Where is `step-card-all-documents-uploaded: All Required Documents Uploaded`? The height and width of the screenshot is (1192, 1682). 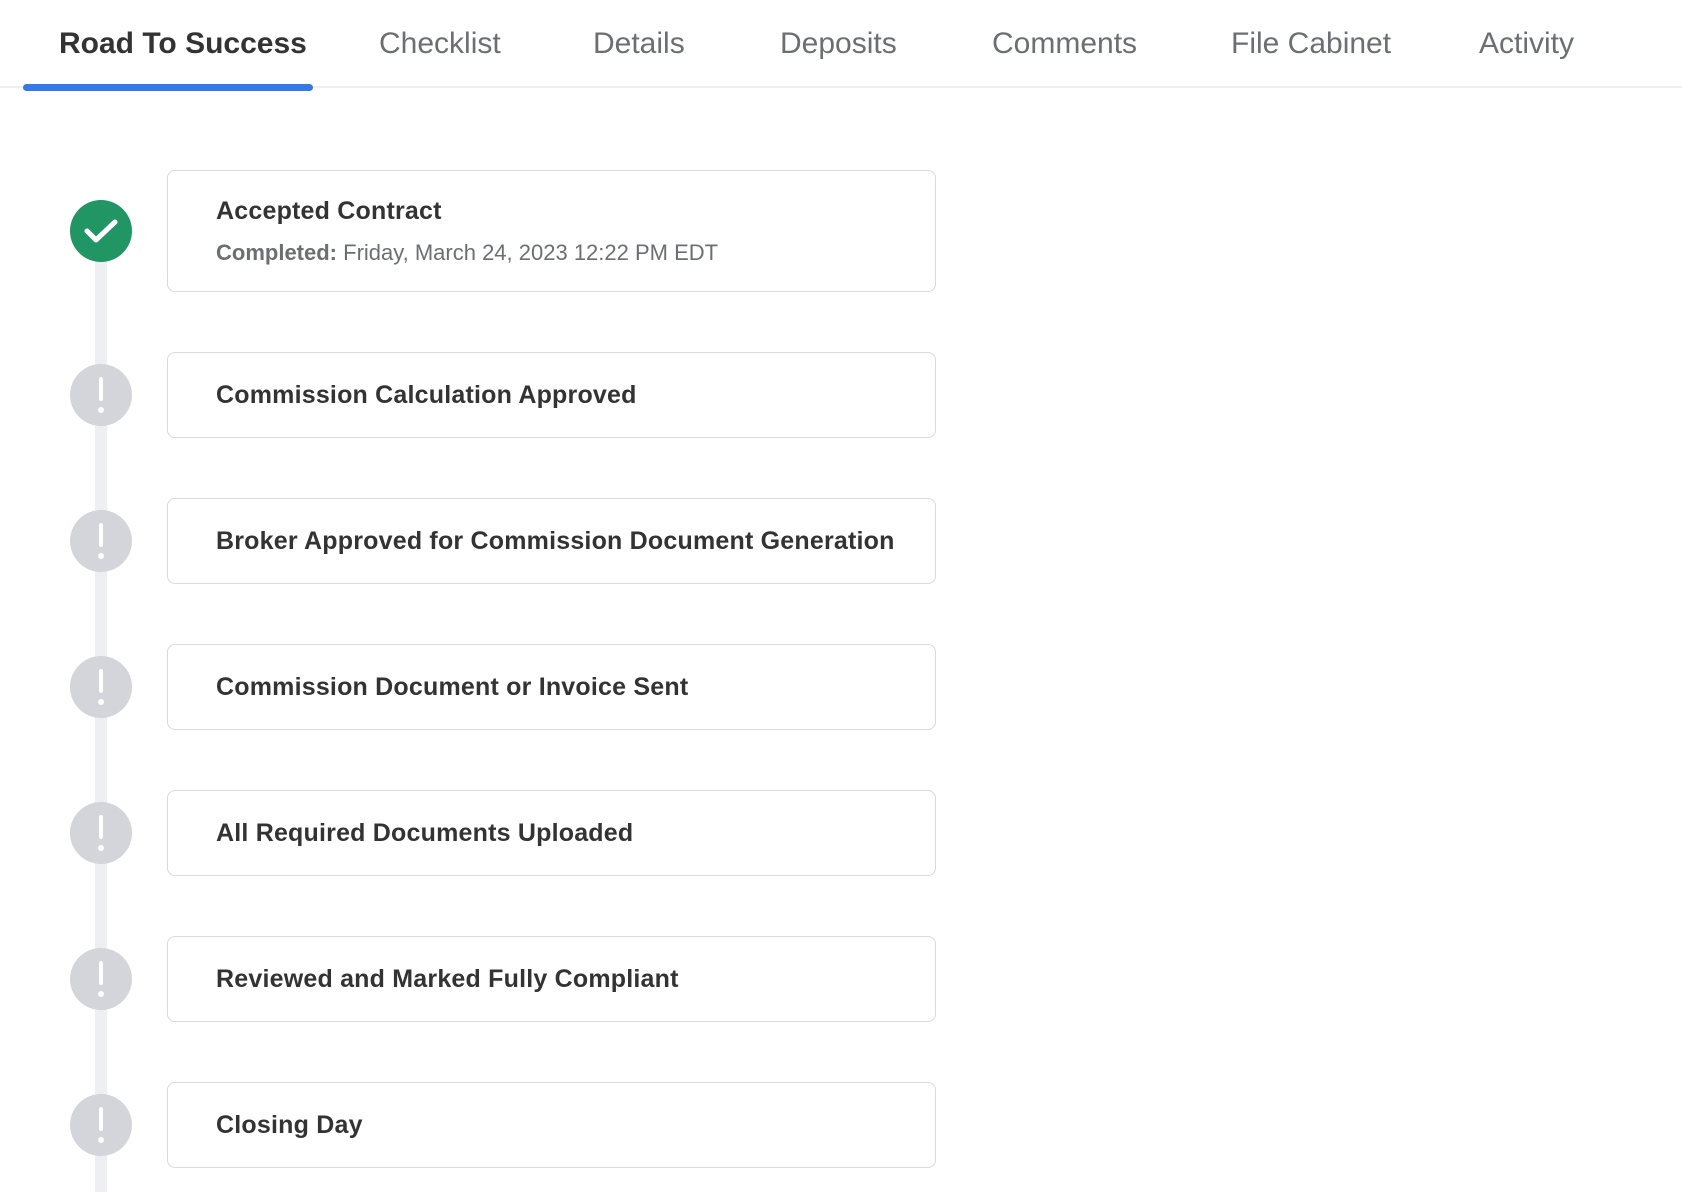
step-card-all-documents-uploaded: All Required Documents Uploaded is located at coordinates (551, 833).